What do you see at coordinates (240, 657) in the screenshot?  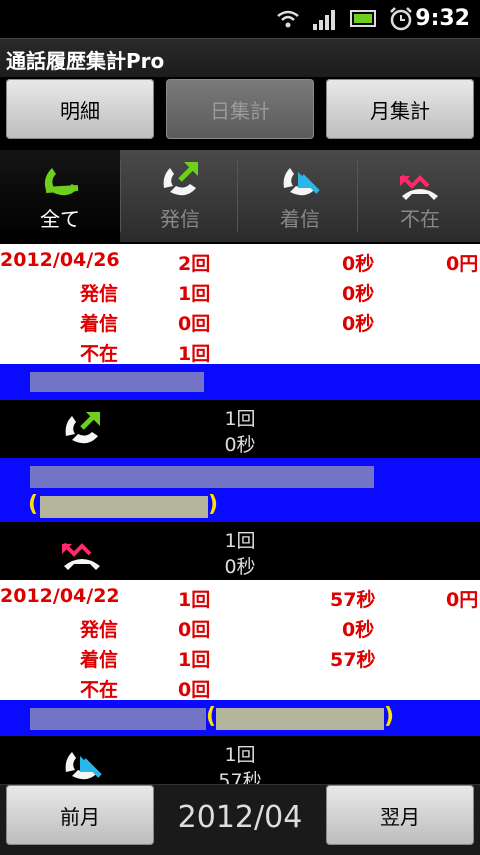 I see `day-incoming-row: 着信 1回 57秒` at bounding box center [240, 657].